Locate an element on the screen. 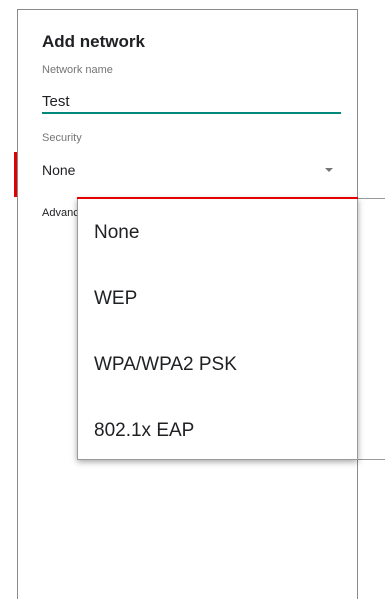 This screenshot has width=385, height=599. security-select: None is located at coordinates (191, 171).